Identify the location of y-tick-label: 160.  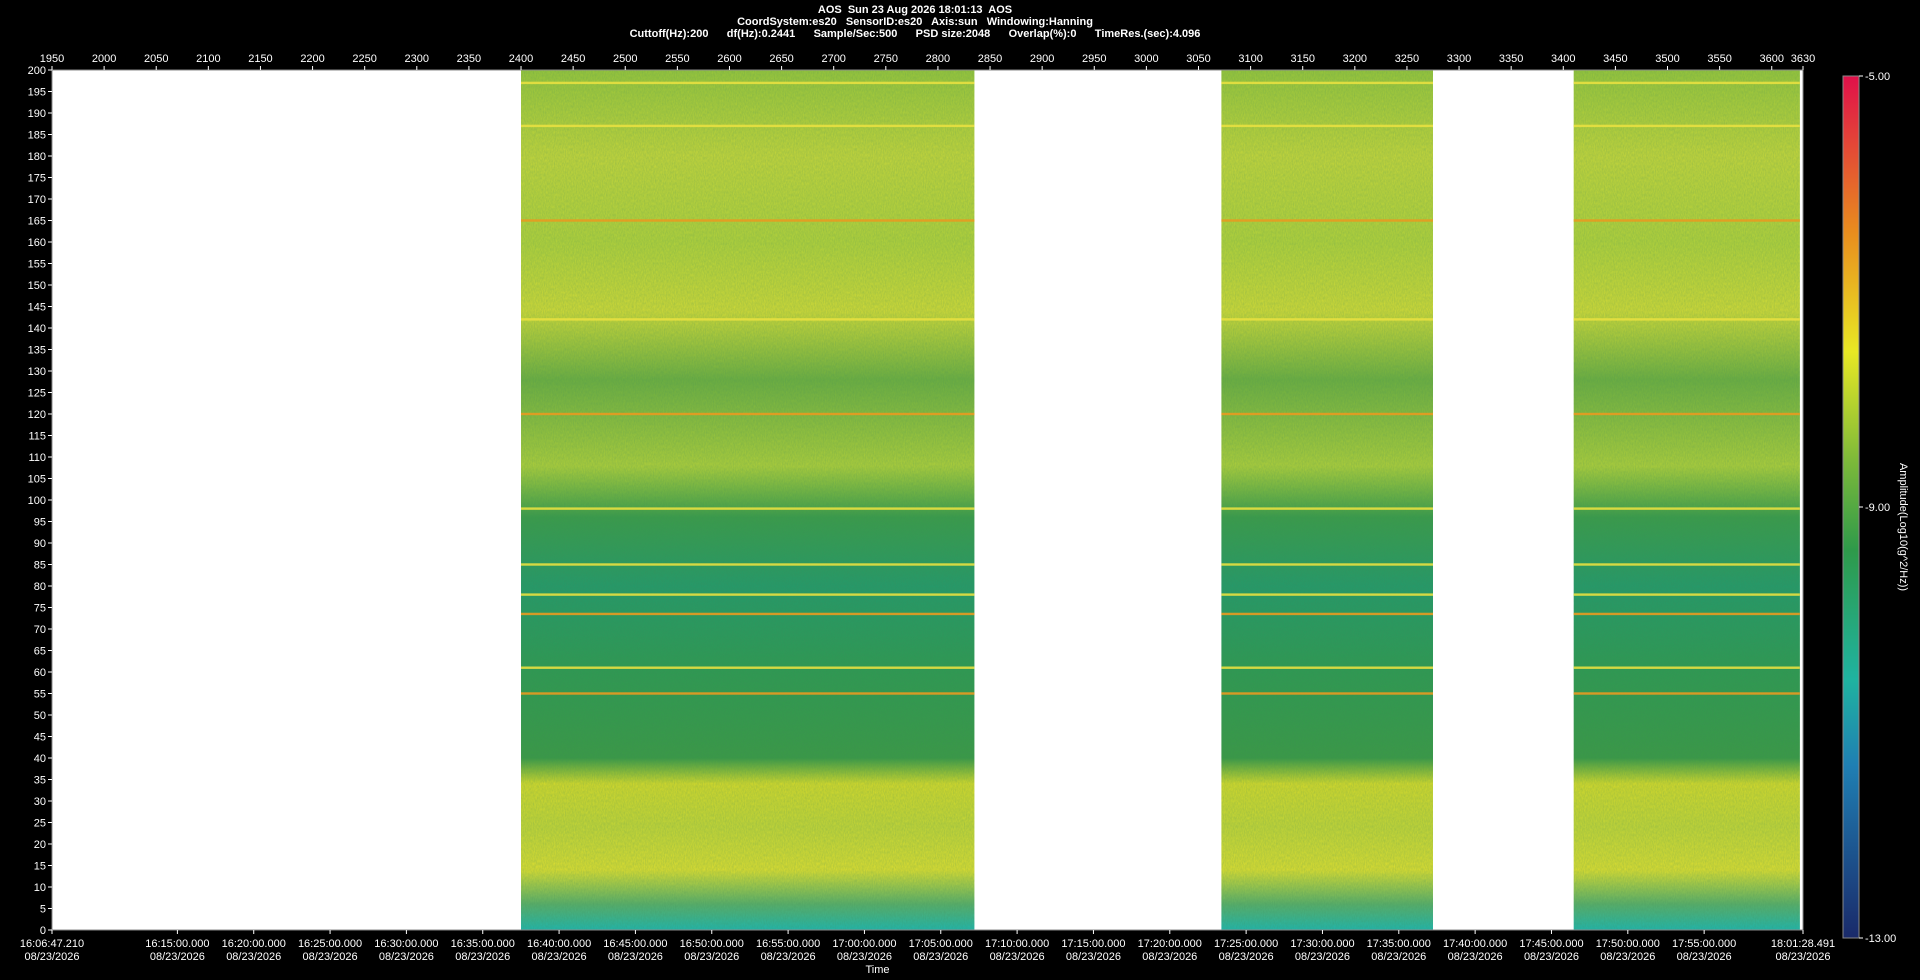
(37, 243).